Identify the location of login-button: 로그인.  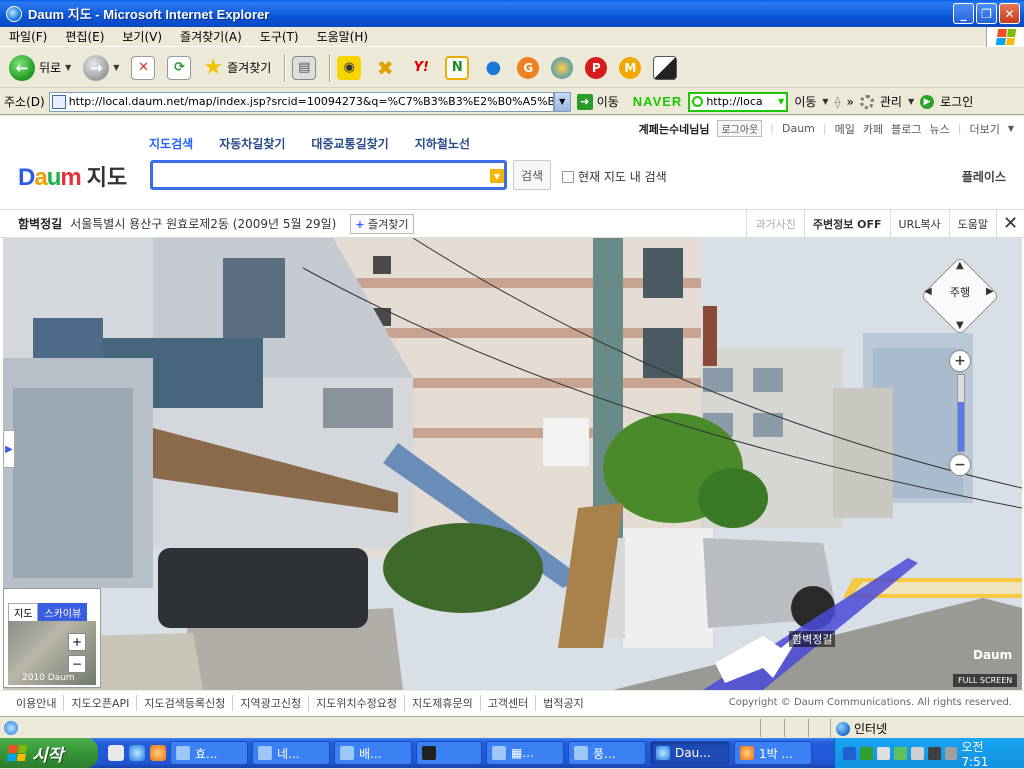
(956, 101).